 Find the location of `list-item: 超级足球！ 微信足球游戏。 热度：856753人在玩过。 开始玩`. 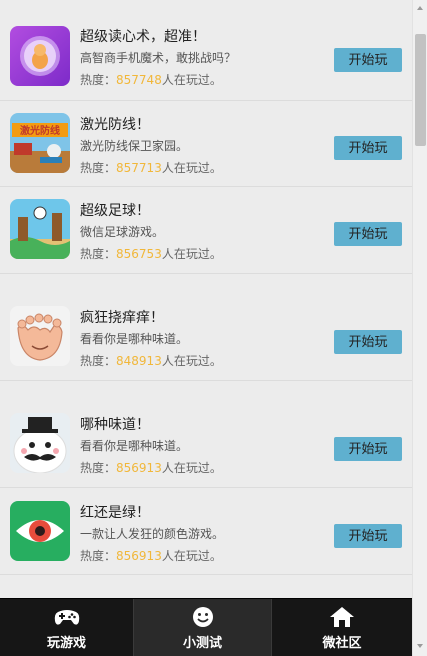

list-item: 超级足球！ 微信足球游戏。 热度：856753人在玩过。 开始玩 is located at coordinates (206, 230).